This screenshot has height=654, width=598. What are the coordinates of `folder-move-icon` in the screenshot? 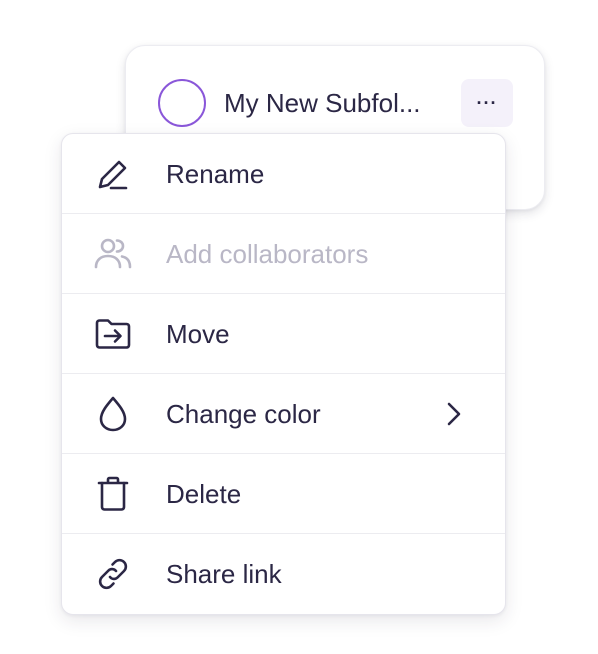 It's located at (113, 334).